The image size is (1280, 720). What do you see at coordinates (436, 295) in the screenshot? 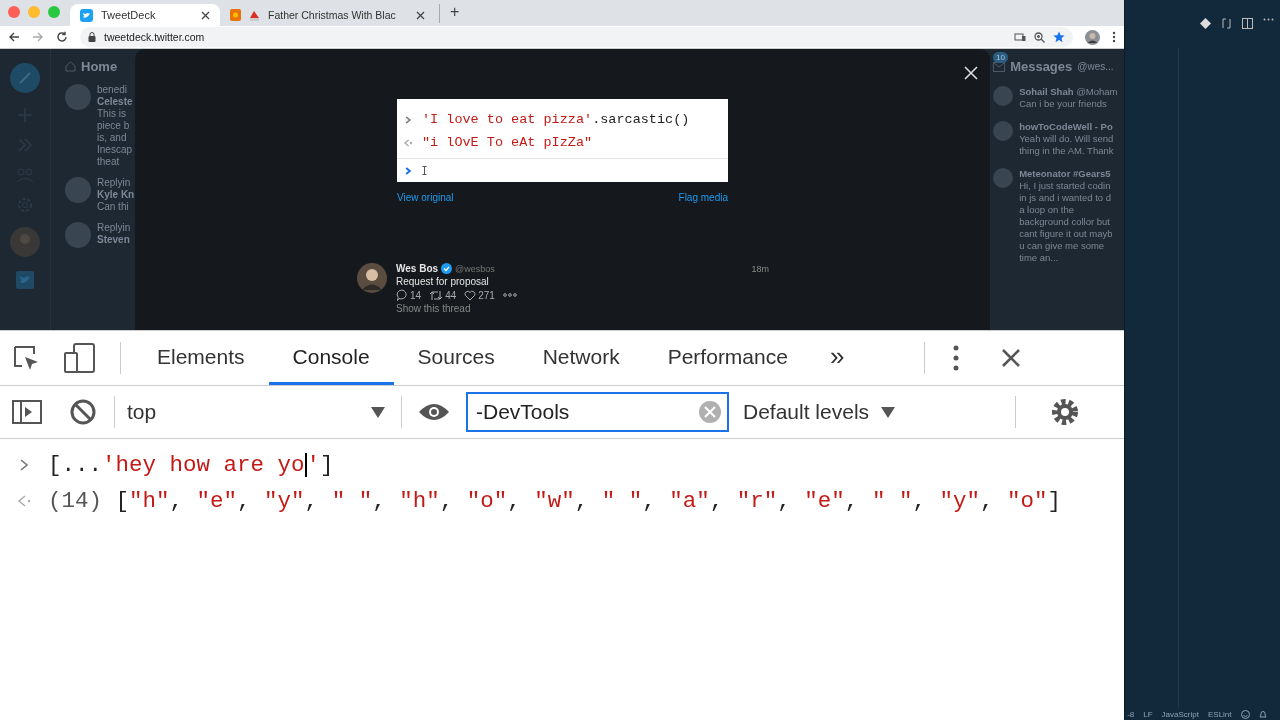
I see `retweet-icon` at bounding box center [436, 295].